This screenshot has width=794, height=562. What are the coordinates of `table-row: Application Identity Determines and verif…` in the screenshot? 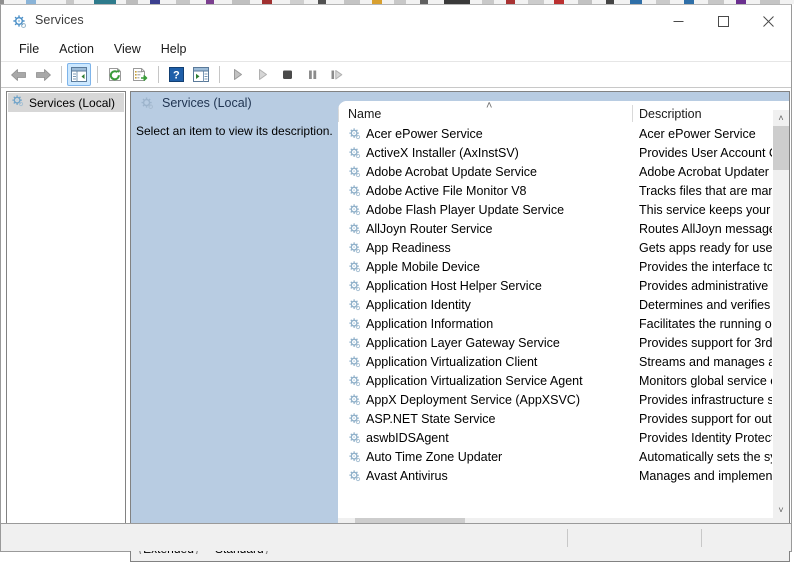 It's located at (563, 305).